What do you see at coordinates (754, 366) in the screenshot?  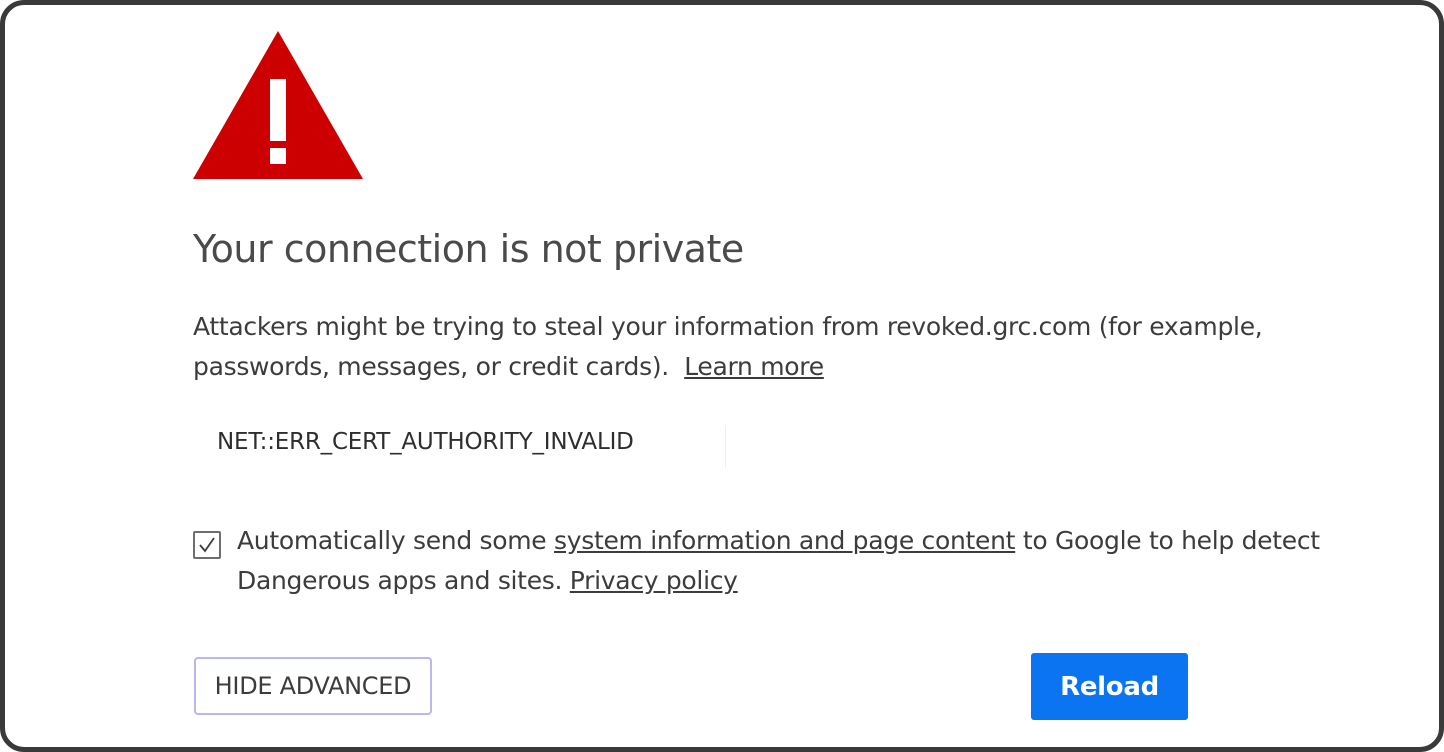 I see `learn-more-link: Learn more` at bounding box center [754, 366].